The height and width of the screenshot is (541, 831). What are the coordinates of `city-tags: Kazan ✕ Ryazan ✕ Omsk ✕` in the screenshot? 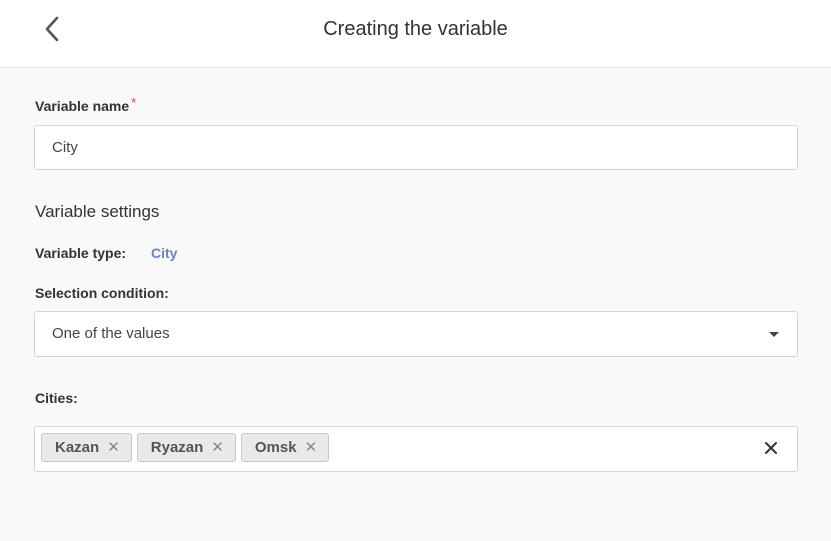 It's located at (185, 447).